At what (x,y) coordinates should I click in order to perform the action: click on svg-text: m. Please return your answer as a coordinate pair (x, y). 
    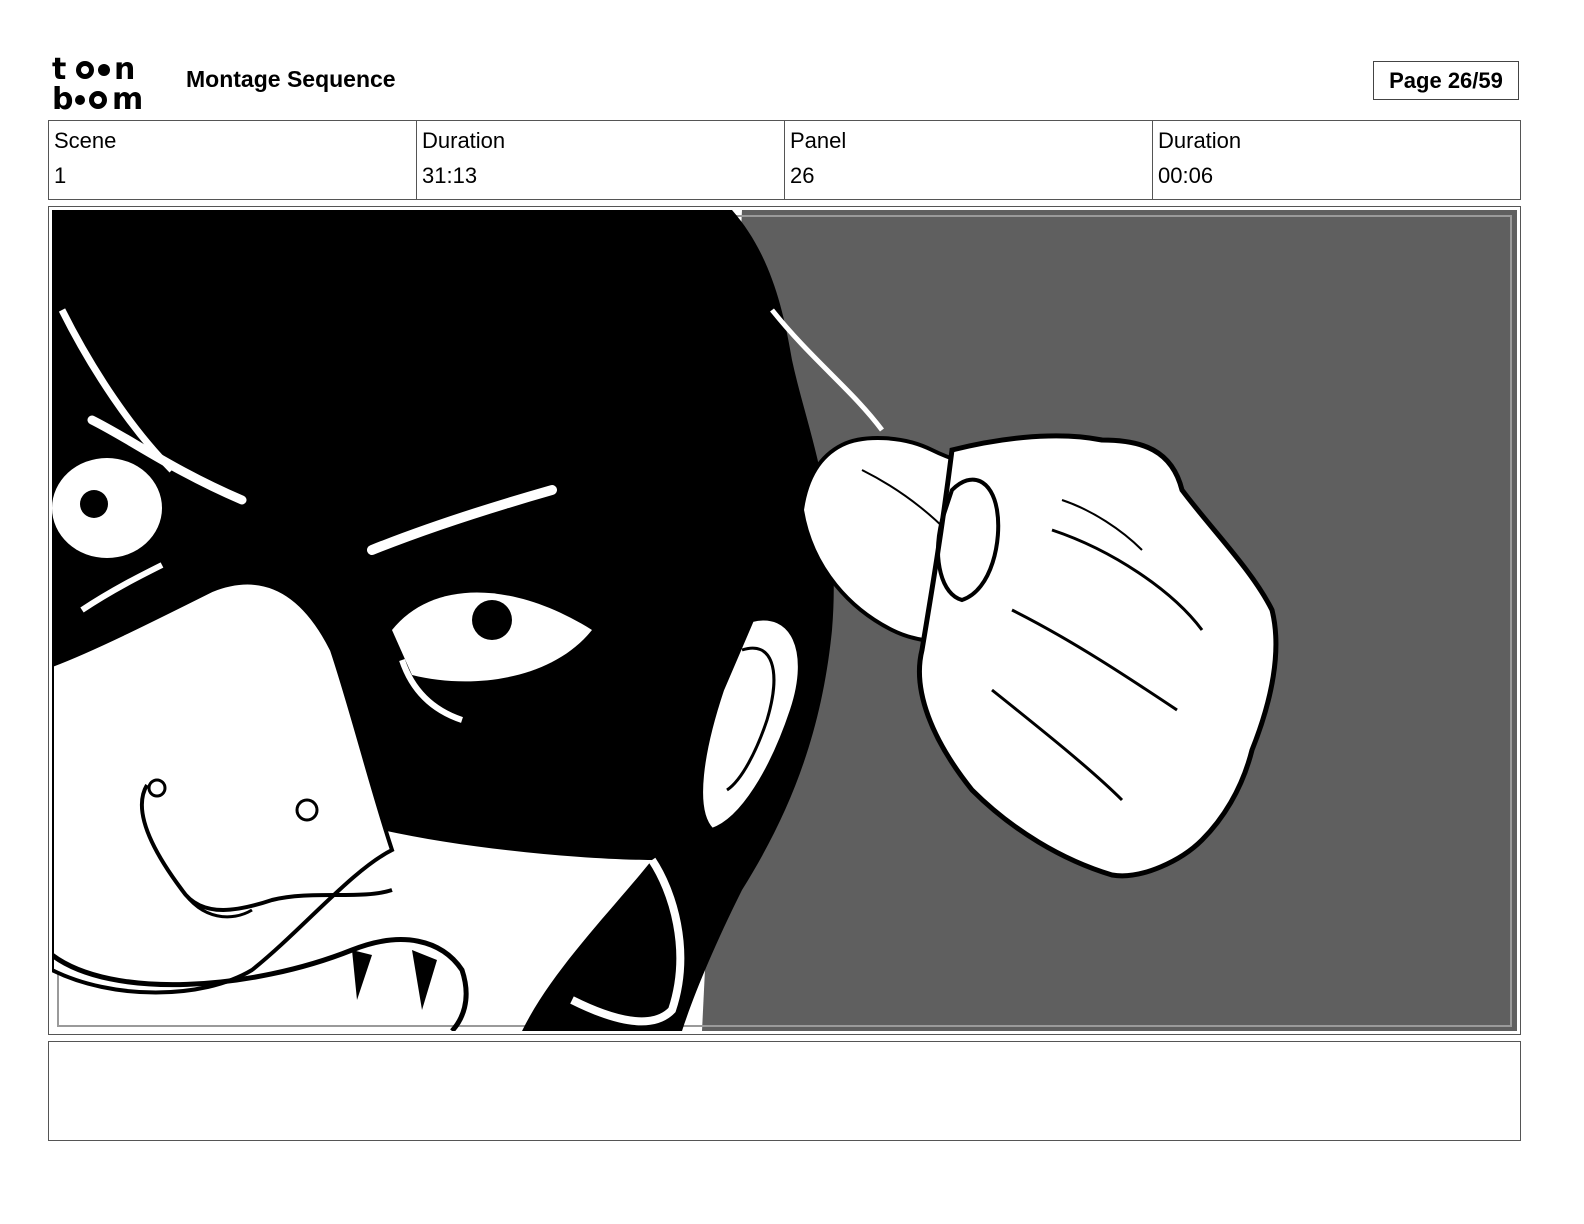
    Looking at the image, I should click on (127, 97).